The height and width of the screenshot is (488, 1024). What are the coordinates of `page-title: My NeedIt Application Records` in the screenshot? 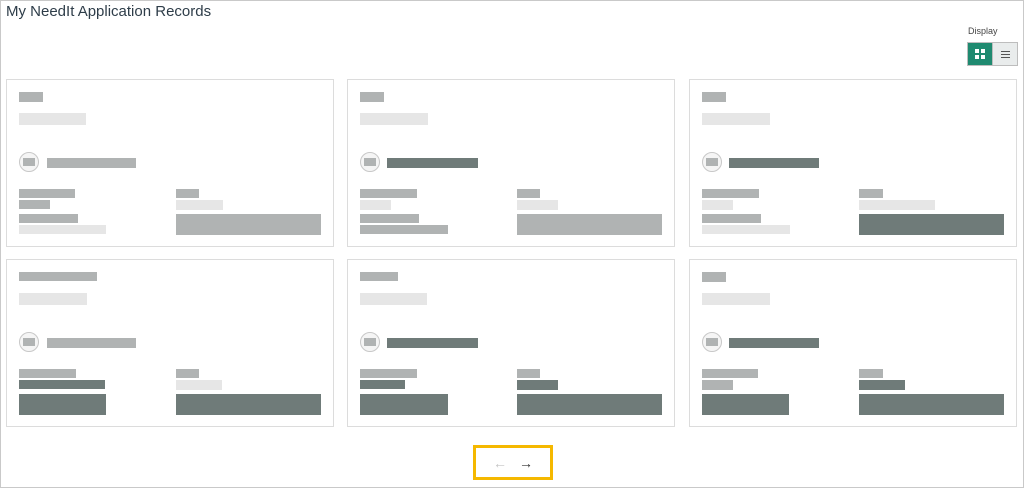 It's located at (109, 11).